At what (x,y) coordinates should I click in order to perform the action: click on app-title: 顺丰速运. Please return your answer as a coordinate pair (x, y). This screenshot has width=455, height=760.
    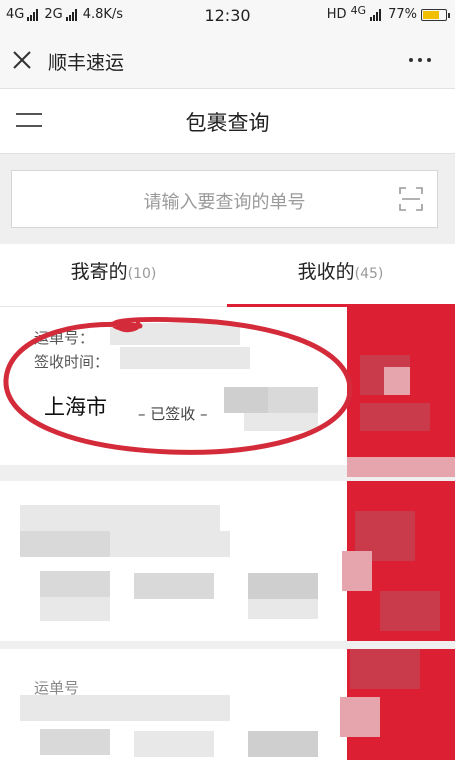
    Looking at the image, I should click on (86, 63).